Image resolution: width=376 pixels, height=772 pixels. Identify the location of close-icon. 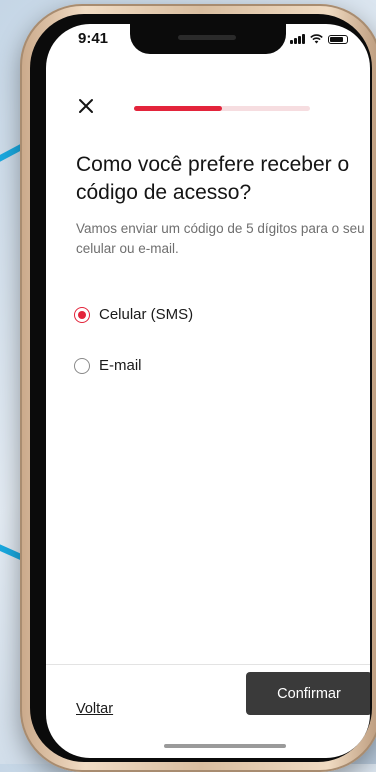
(86, 106).